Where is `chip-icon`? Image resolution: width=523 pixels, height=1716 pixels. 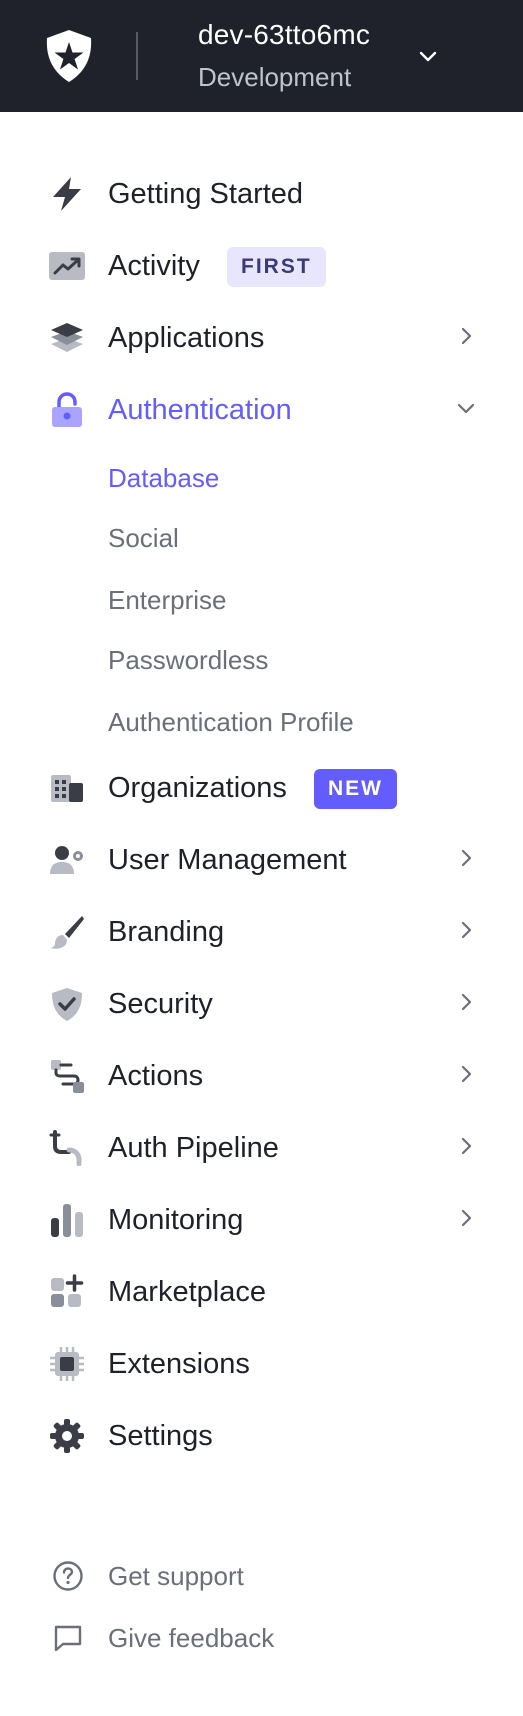
chip-icon is located at coordinates (67, 1364).